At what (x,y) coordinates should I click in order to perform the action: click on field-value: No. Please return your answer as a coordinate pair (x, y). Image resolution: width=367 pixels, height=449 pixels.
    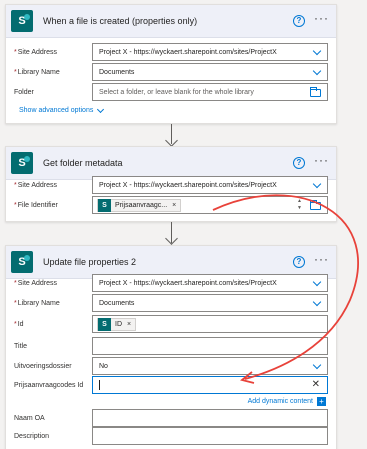
    Looking at the image, I should click on (103, 366).